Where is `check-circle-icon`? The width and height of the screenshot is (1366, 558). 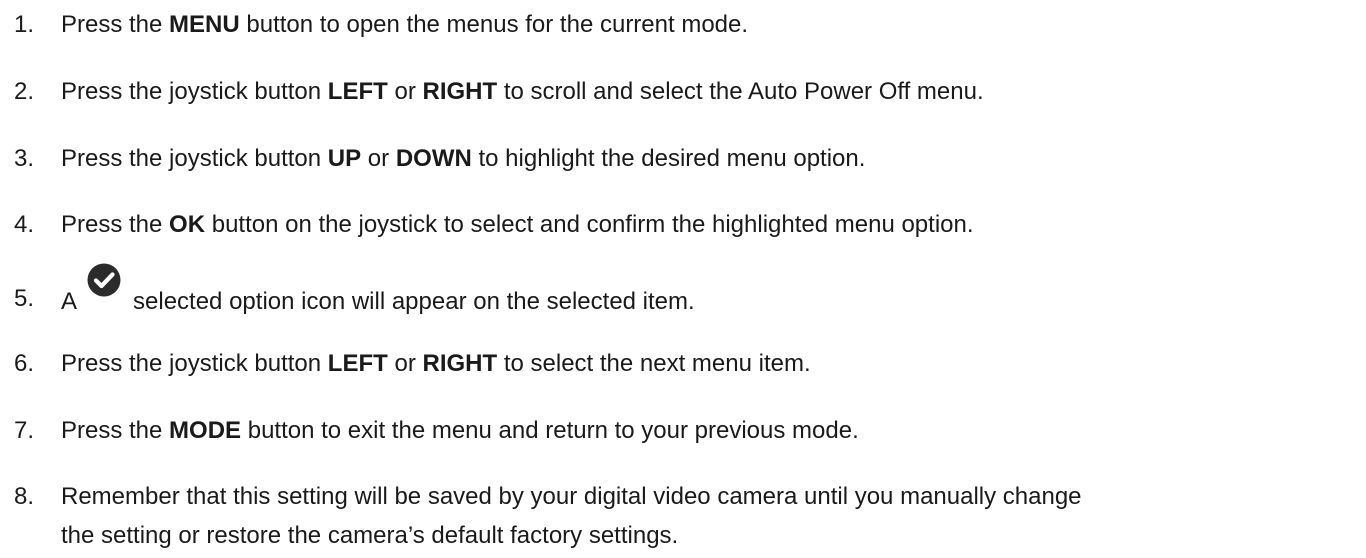 check-circle-icon is located at coordinates (104, 280).